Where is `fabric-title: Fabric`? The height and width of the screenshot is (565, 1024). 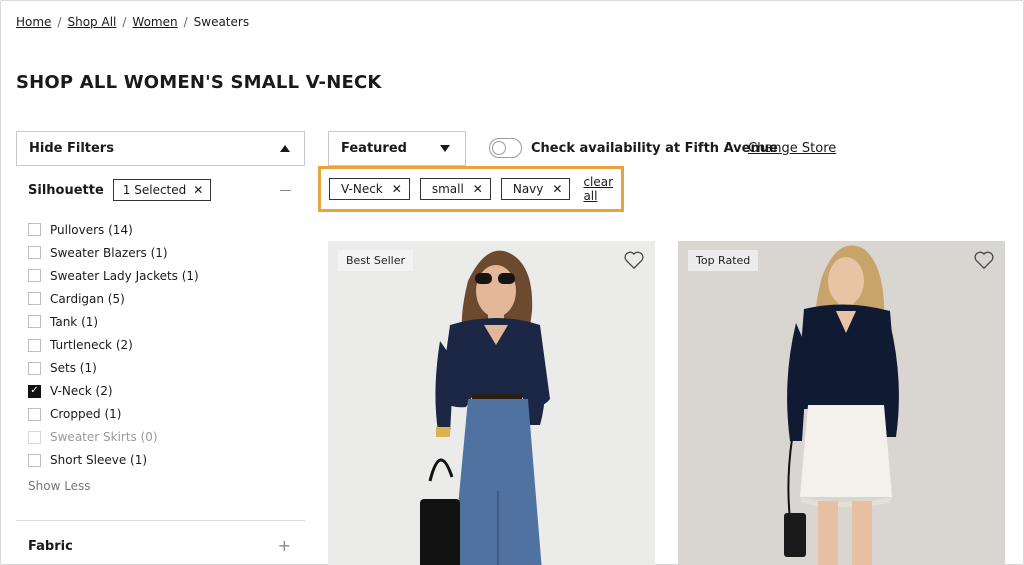
fabric-title: Fabric is located at coordinates (50, 546).